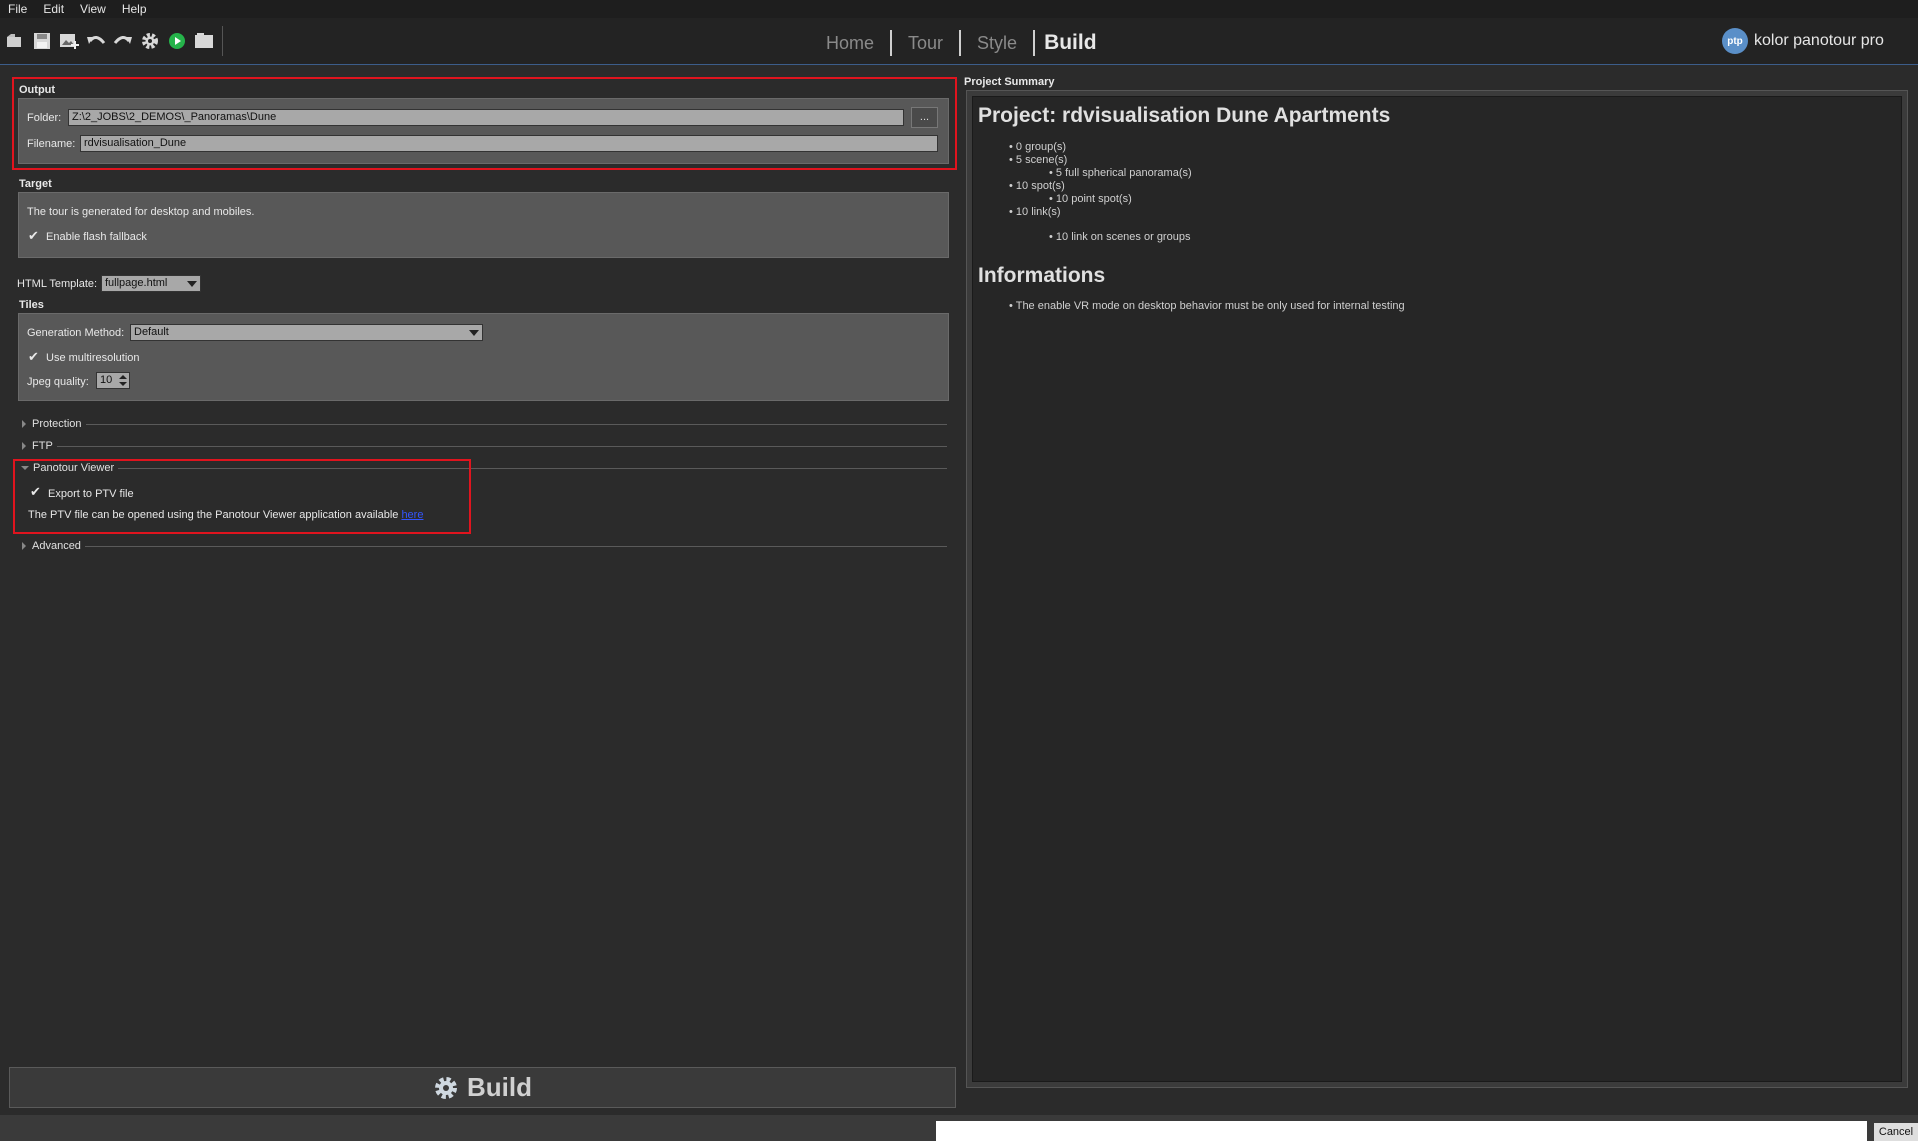  What do you see at coordinates (1073, 43) in the screenshot?
I see `tab-build: Build` at bounding box center [1073, 43].